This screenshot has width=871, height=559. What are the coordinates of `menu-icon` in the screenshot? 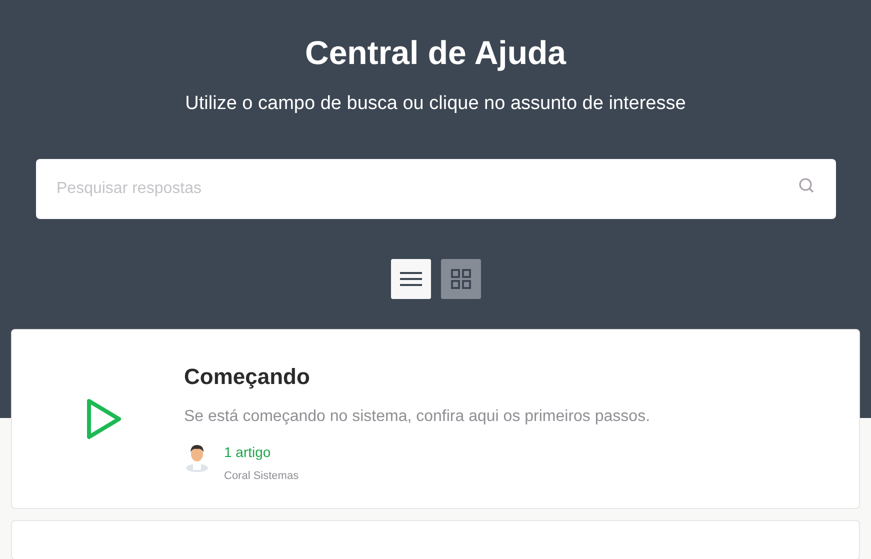 It's located at (411, 279).